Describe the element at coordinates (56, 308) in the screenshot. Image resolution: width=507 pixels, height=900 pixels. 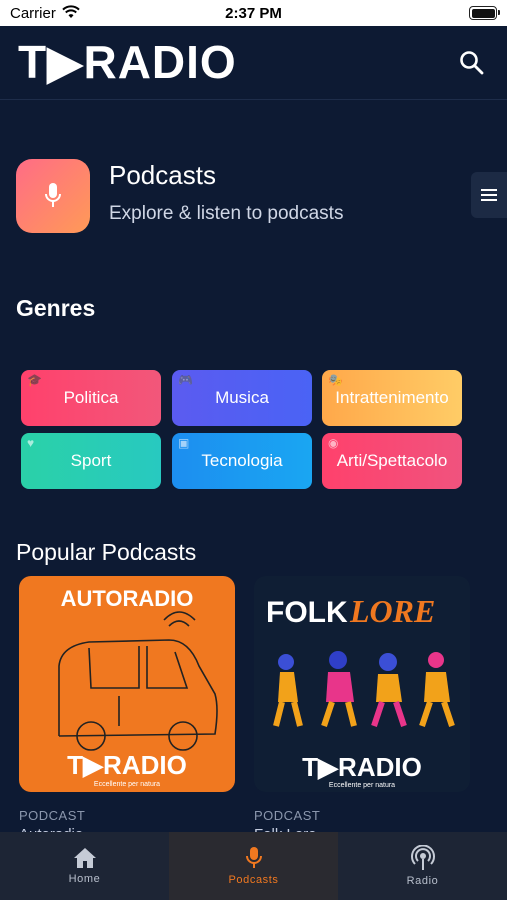
I see `genres-heading: Genres` at that location.